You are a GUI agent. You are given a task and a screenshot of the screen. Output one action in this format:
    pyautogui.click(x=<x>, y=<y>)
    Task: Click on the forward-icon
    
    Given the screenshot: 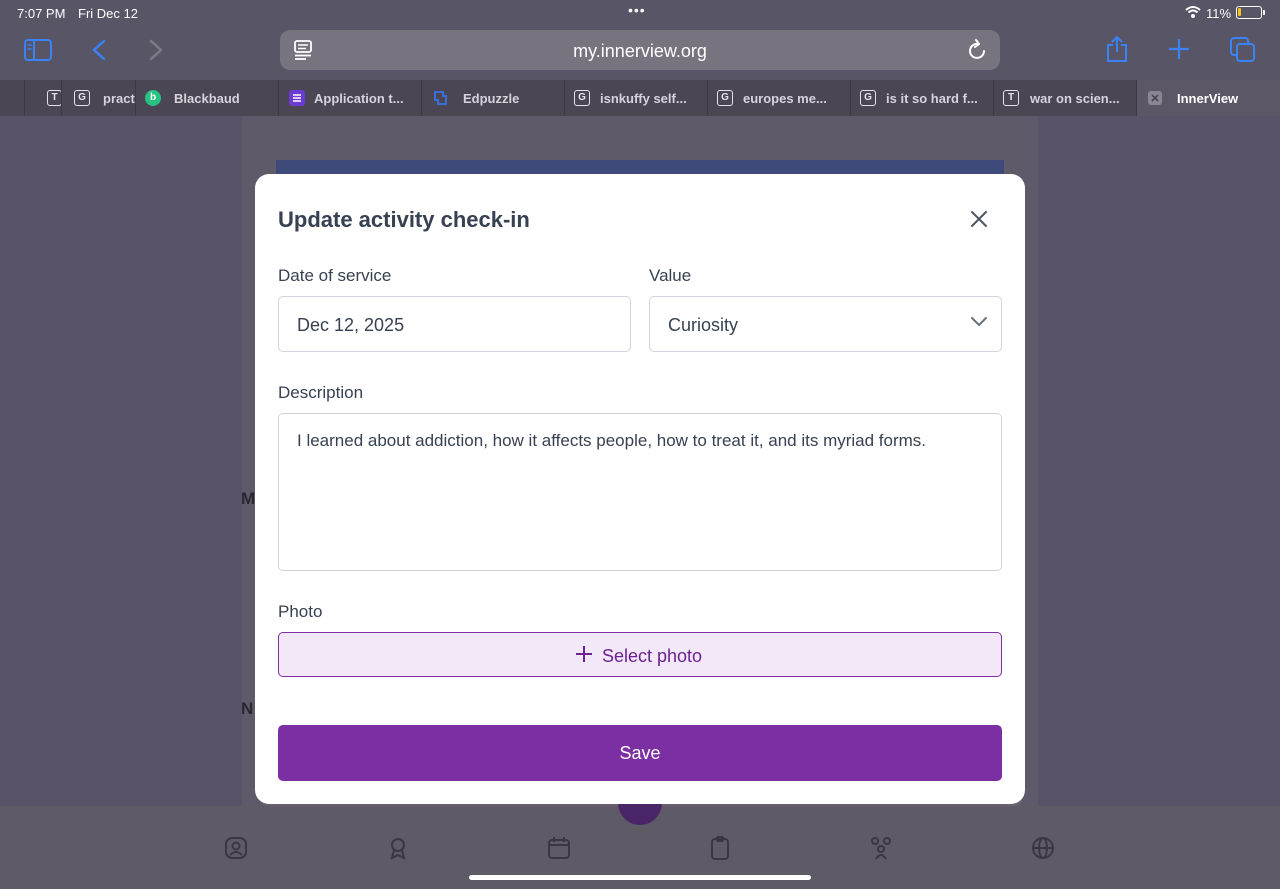 What is the action you would take?
    pyautogui.click(x=156, y=50)
    